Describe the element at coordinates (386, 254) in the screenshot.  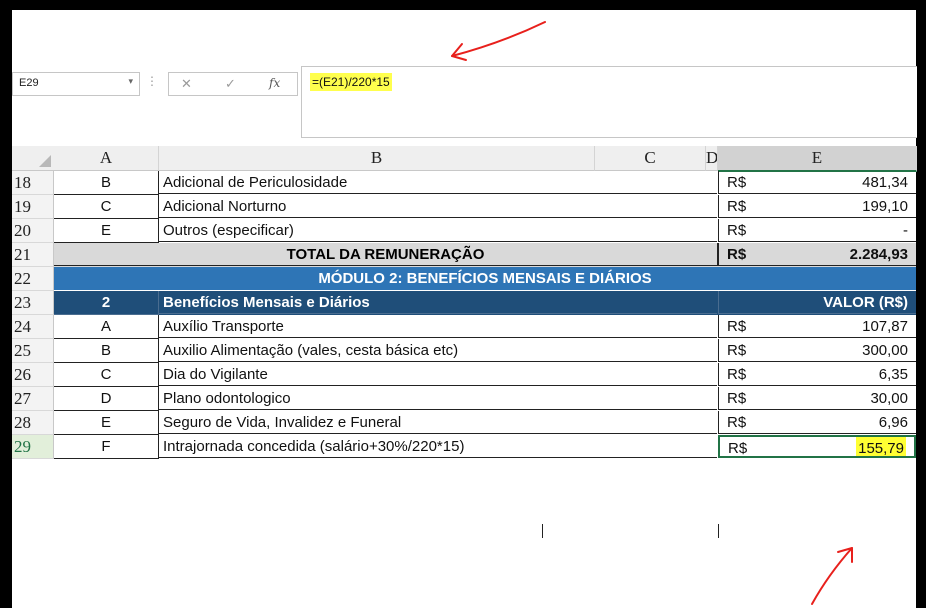
I see `total-label: TOTAL DA REMUNERAÇÃO` at that location.